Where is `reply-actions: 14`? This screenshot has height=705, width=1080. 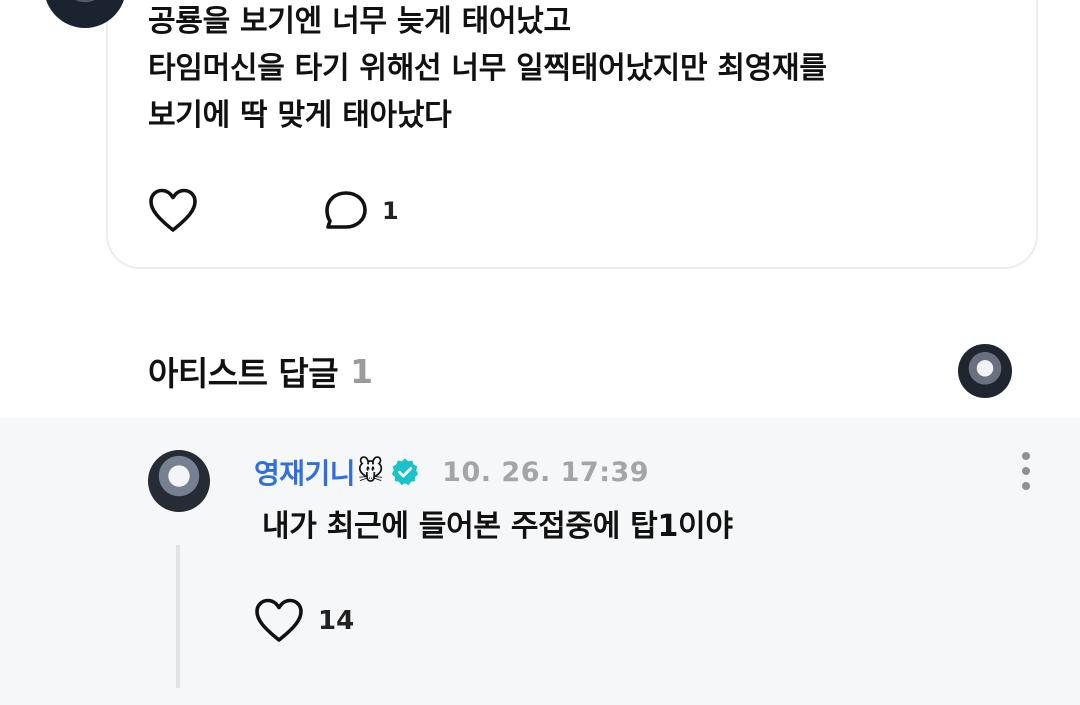 reply-actions: 14 is located at coordinates (304, 621).